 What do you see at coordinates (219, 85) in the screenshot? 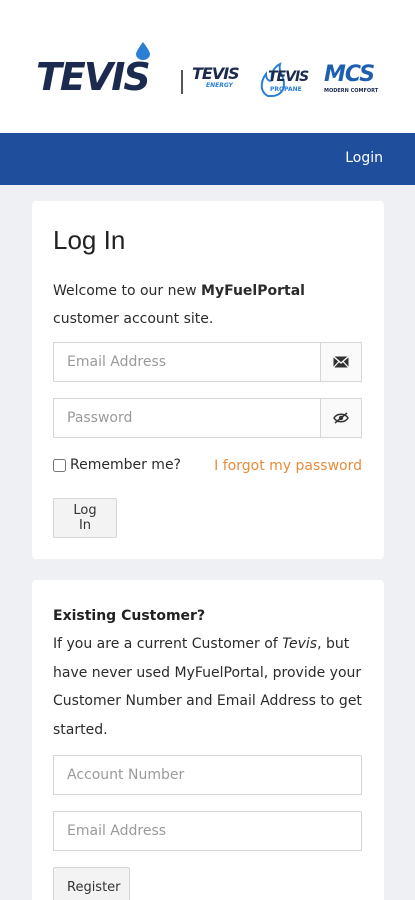
I see `tevis-energy-logo-sub: ENERGY` at bounding box center [219, 85].